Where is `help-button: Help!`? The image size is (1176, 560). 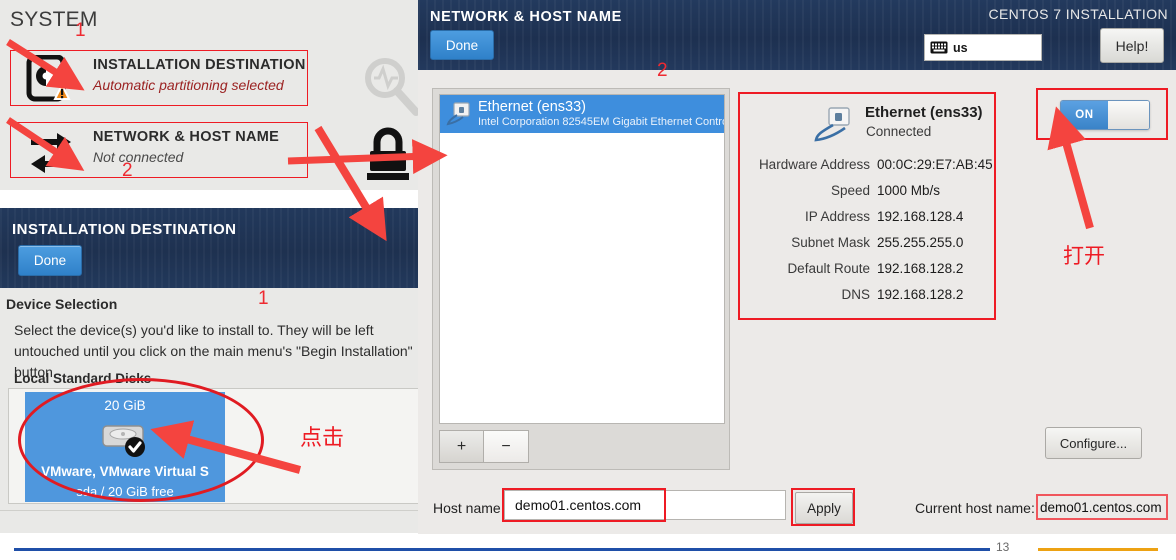
help-button: Help! is located at coordinates (1132, 45).